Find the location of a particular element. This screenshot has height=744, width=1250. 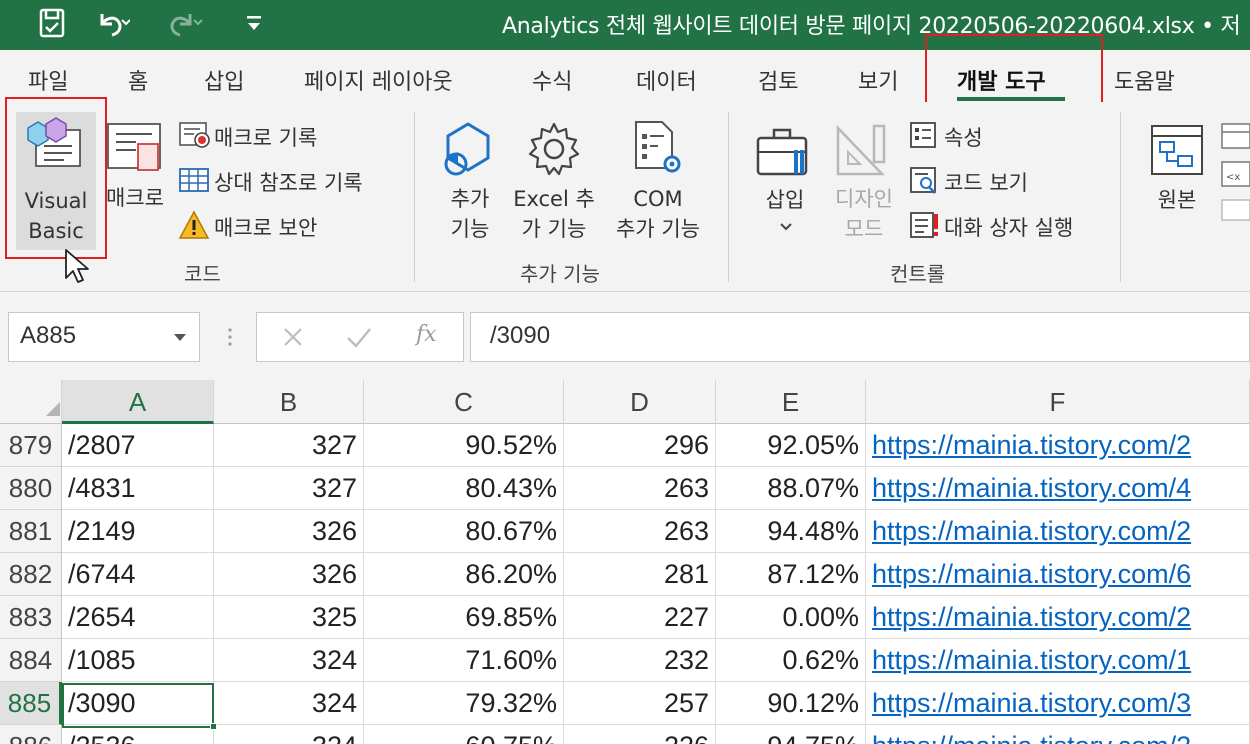

table-cell: 227 is located at coordinates (640, 617).